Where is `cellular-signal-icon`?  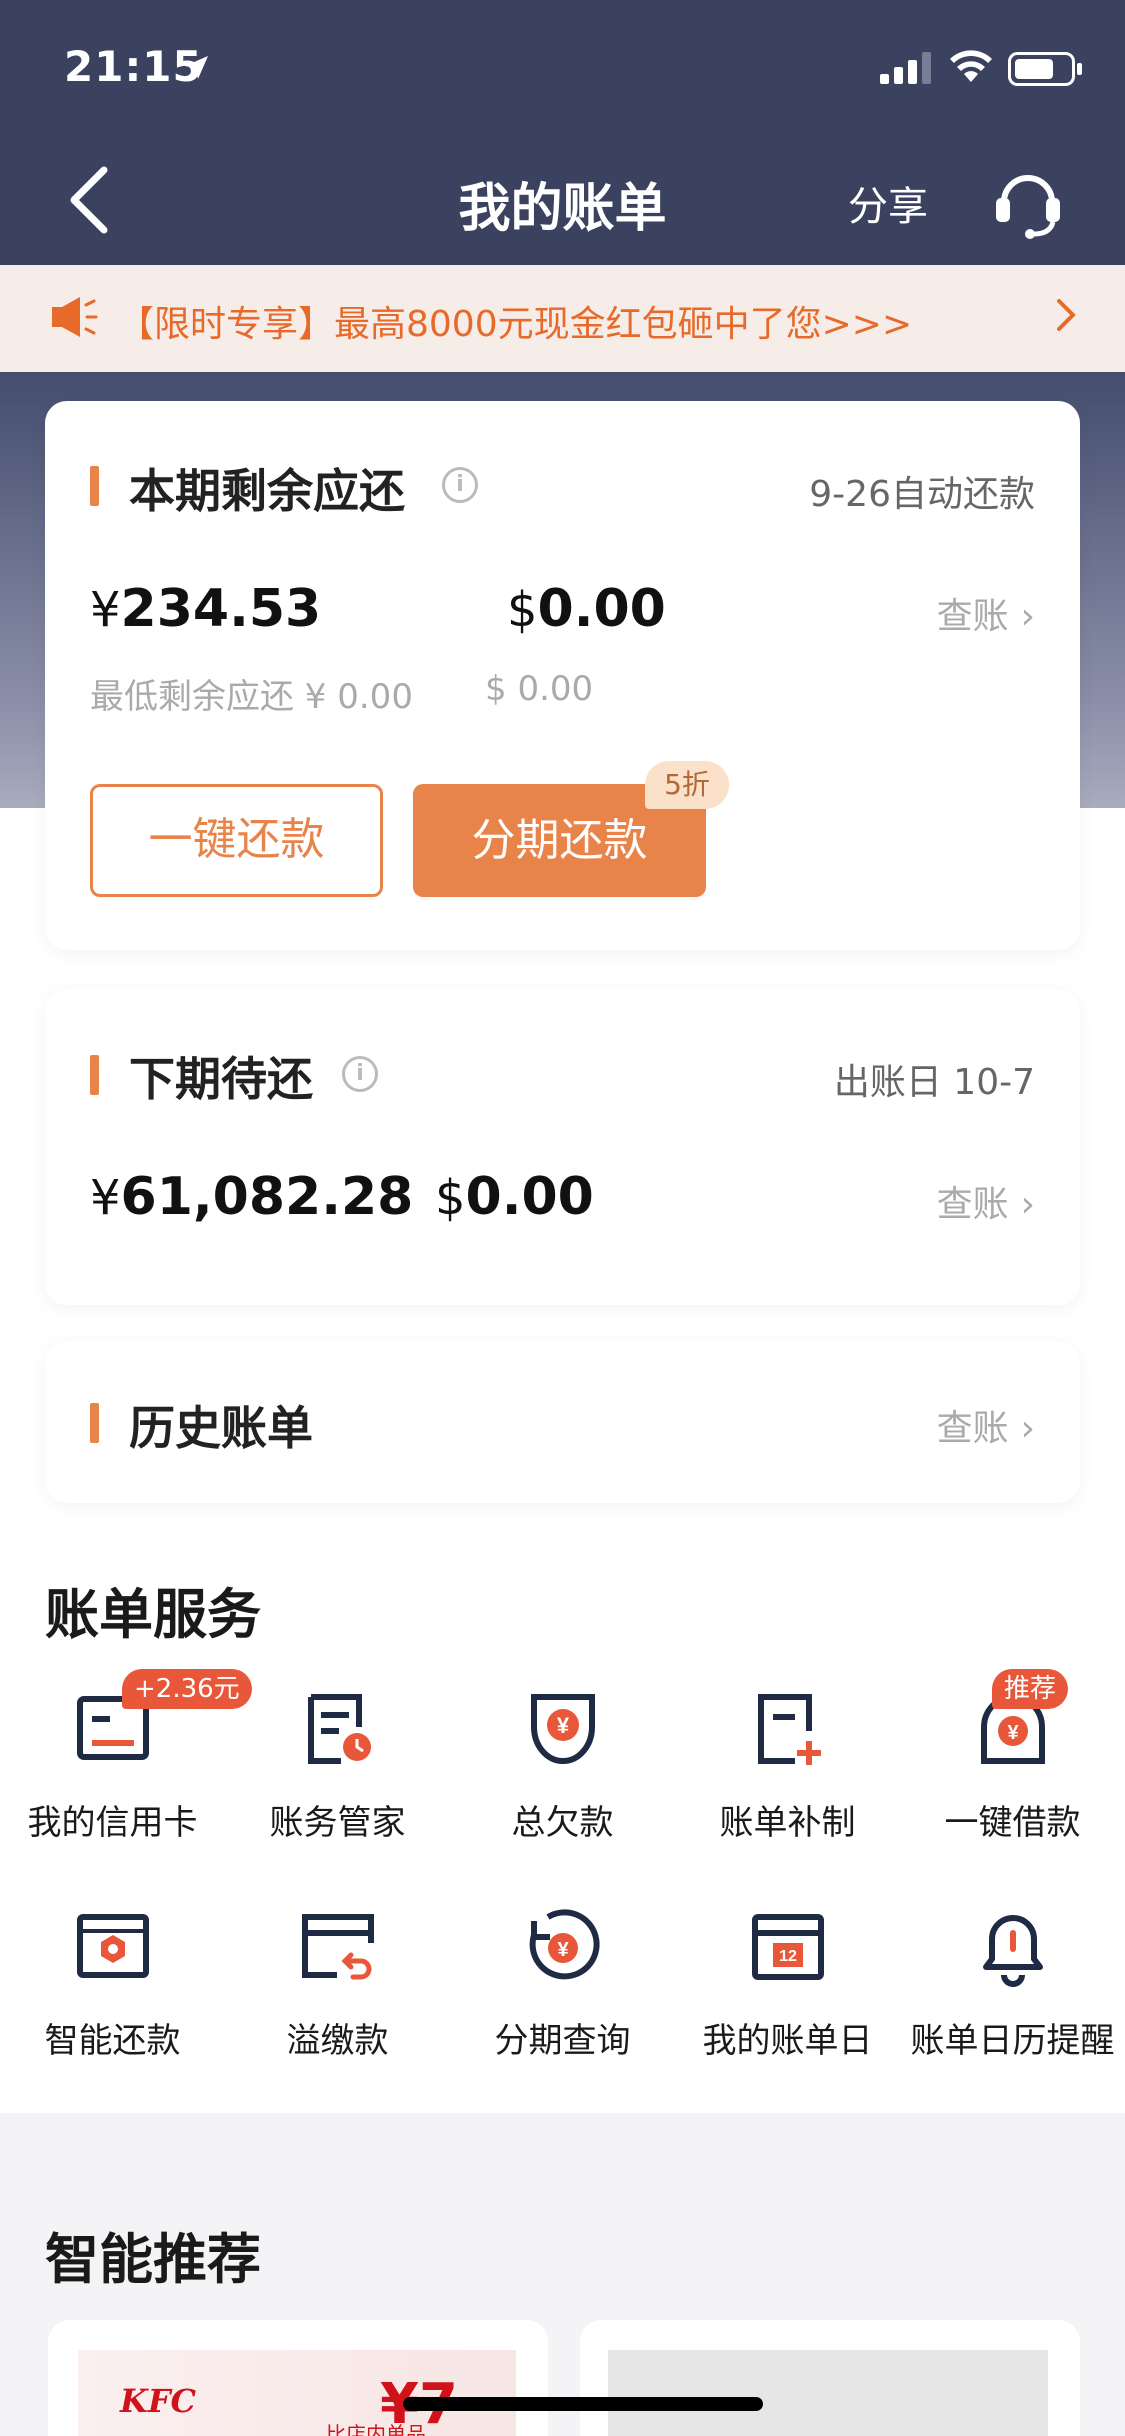 cellular-signal-icon is located at coordinates (905, 68).